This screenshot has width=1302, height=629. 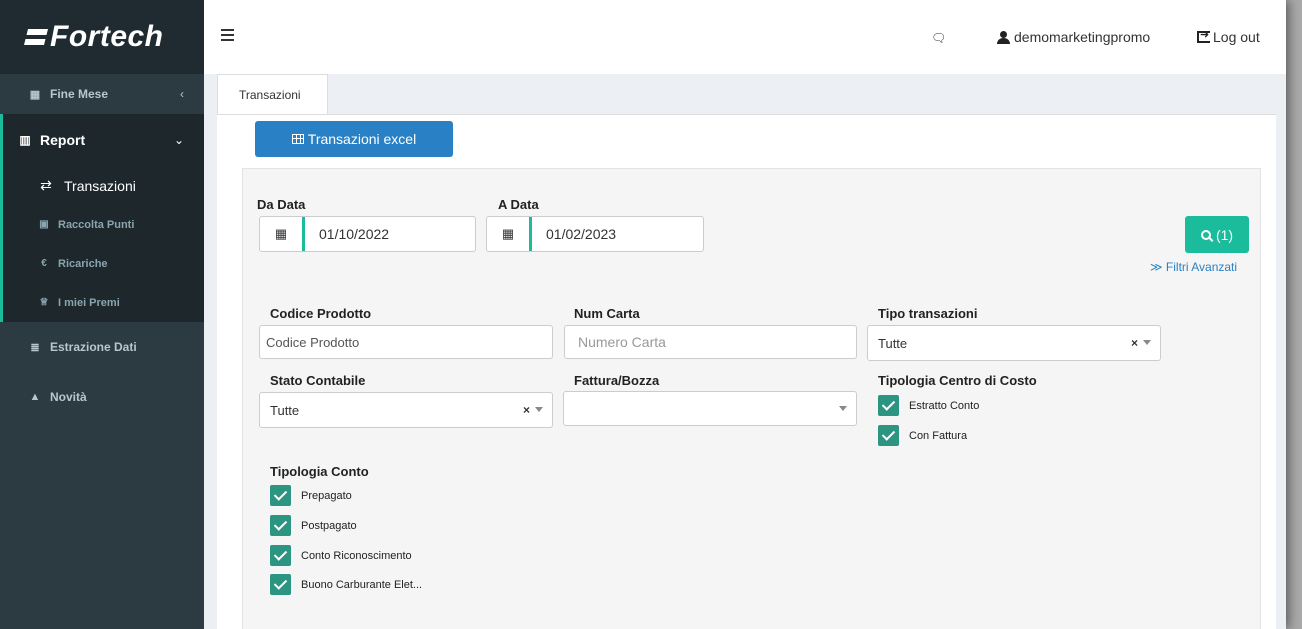 I want to click on da-data-value: 01/10/2022, so click(x=345, y=234).